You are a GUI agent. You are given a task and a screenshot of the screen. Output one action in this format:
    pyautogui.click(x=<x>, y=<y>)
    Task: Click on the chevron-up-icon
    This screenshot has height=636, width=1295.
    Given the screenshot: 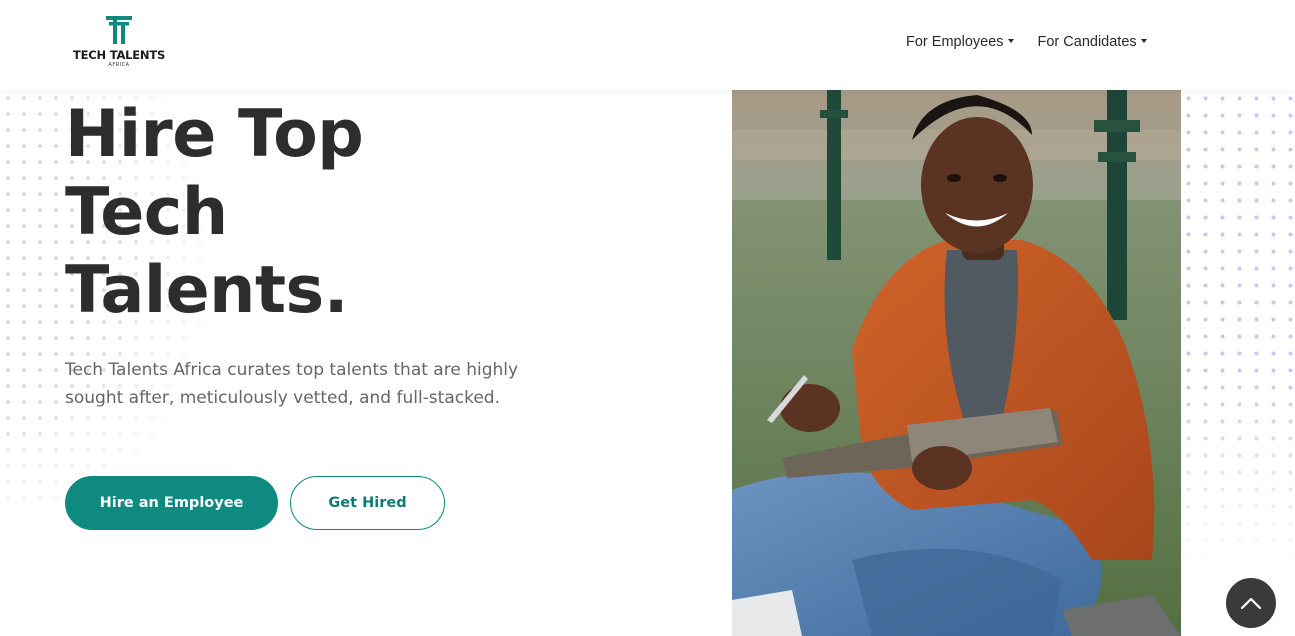 What is the action you would take?
    pyautogui.click(x=1251, y=603)
    